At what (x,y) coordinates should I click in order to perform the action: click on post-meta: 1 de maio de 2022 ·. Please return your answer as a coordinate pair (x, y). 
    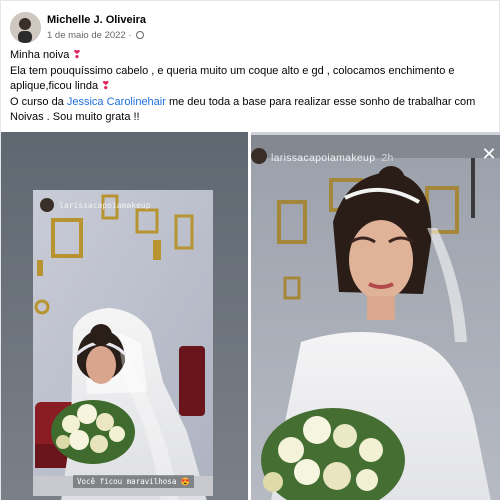
    Looking at the image, I should click on (96, 35).